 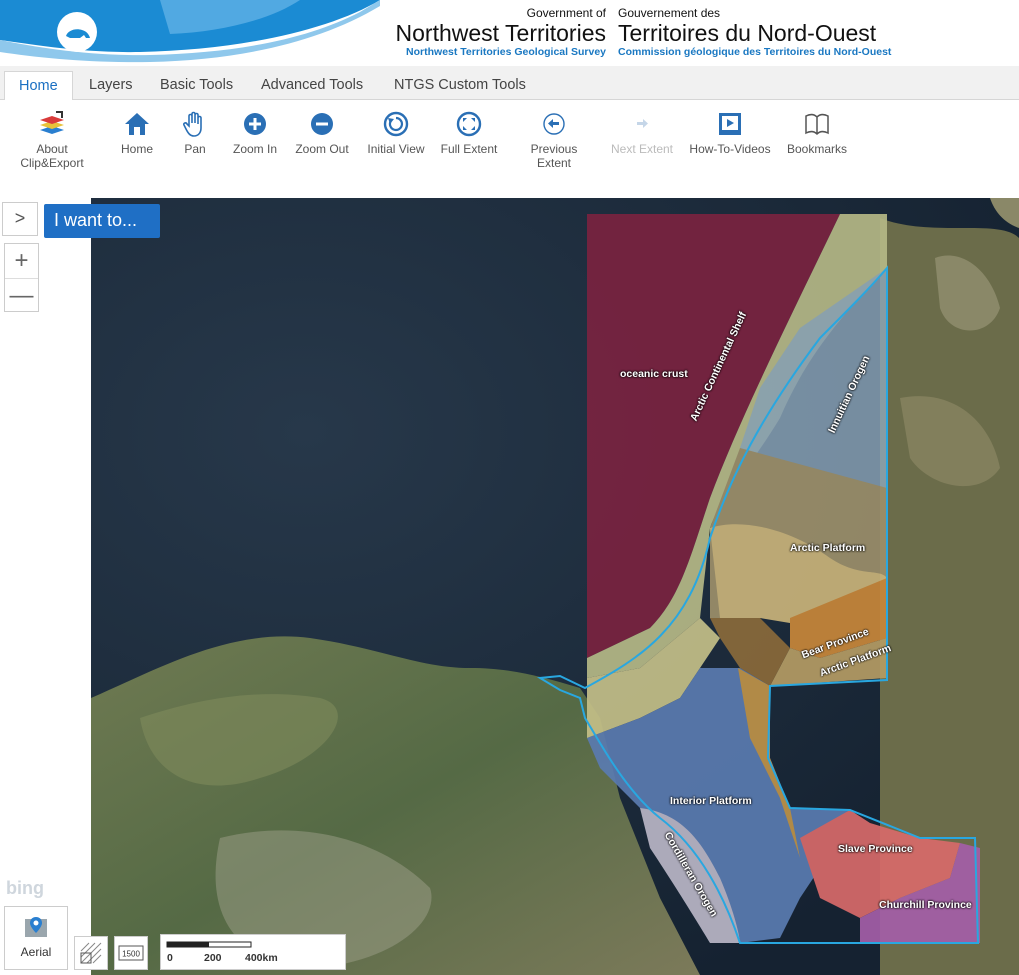 I want to click on aerial-label: Aerial, so click(x=36, y=952).